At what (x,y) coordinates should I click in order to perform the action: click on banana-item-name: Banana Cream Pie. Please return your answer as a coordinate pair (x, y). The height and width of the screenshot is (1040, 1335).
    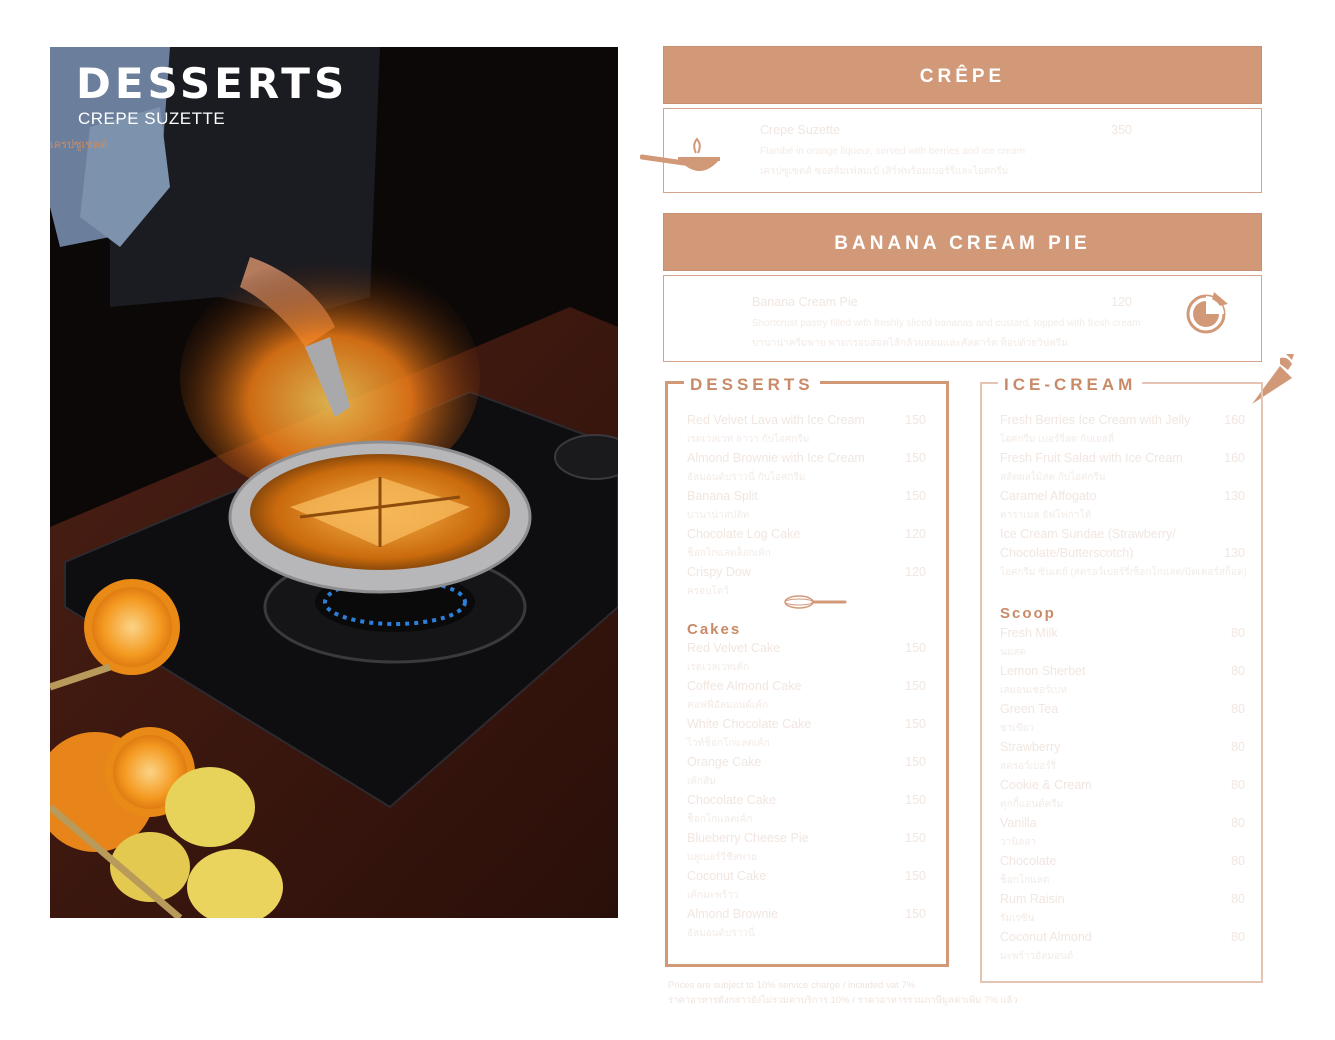
    Looking at the image, I should click on (805, 302).